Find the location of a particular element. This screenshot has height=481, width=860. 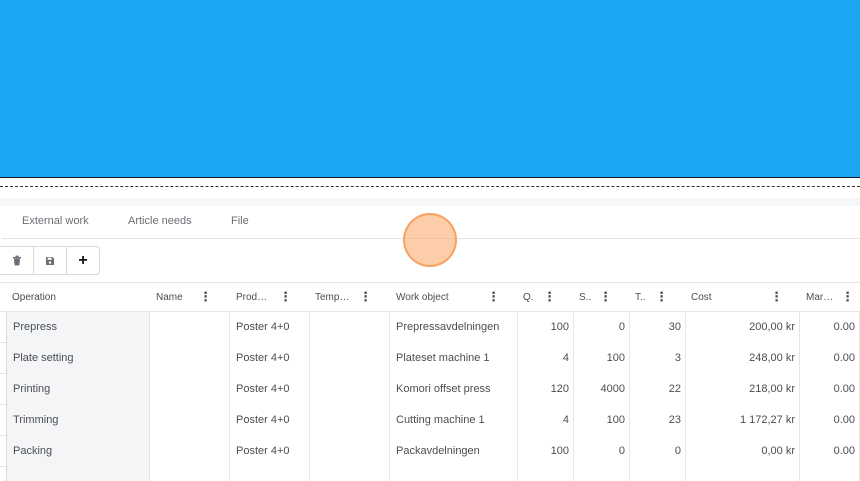

add-row-button: + is located at coordinates (82, 260).